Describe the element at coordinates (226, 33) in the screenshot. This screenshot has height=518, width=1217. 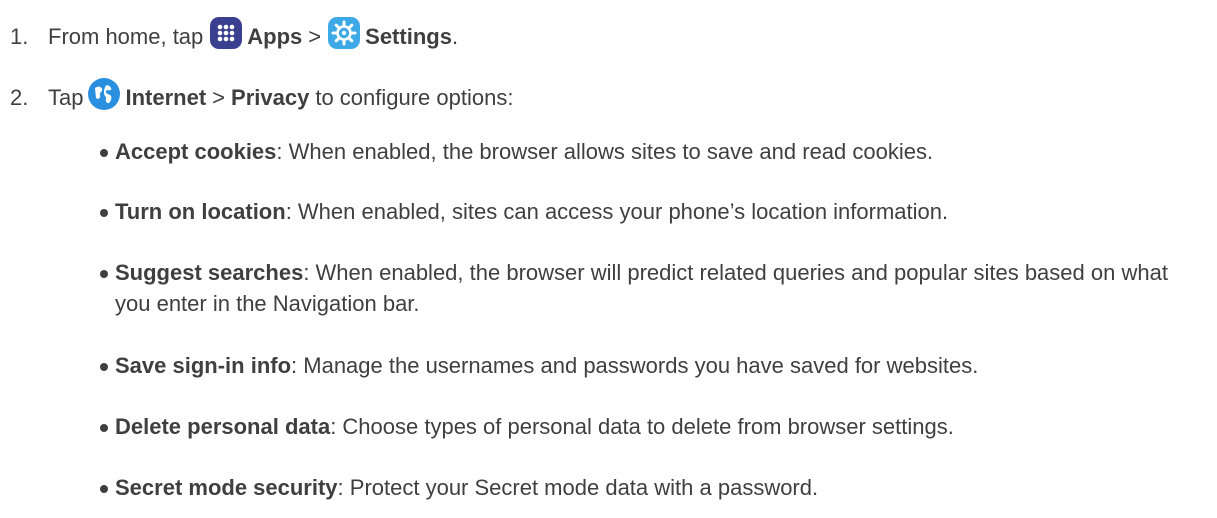
I see `apps-grid-icon` at that location.